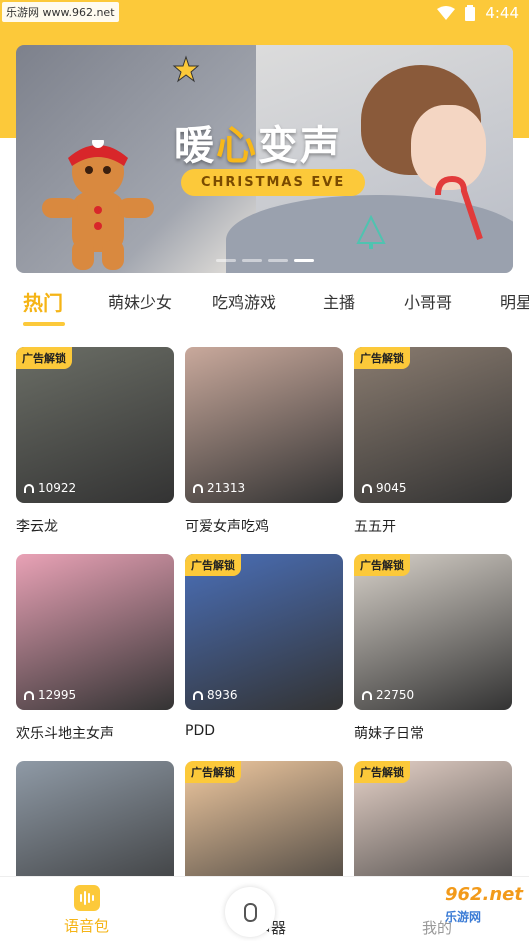 The height and width of the screenshot is (941, 529). Describe the element at coordinates (65, 734) in the screenshot. I see `card-title: 欢乐斗地主女声` at that location.